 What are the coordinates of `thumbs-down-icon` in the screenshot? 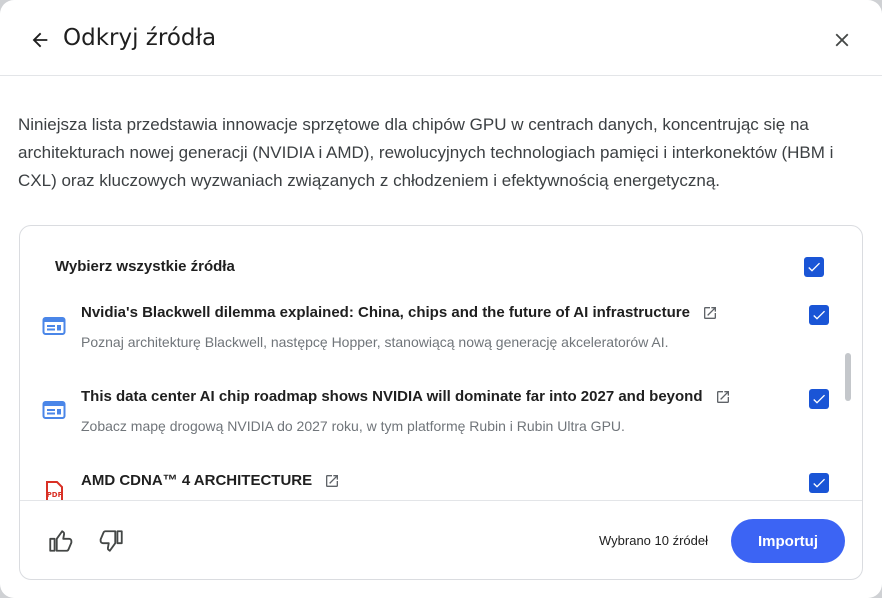 It's located at (111, 541).